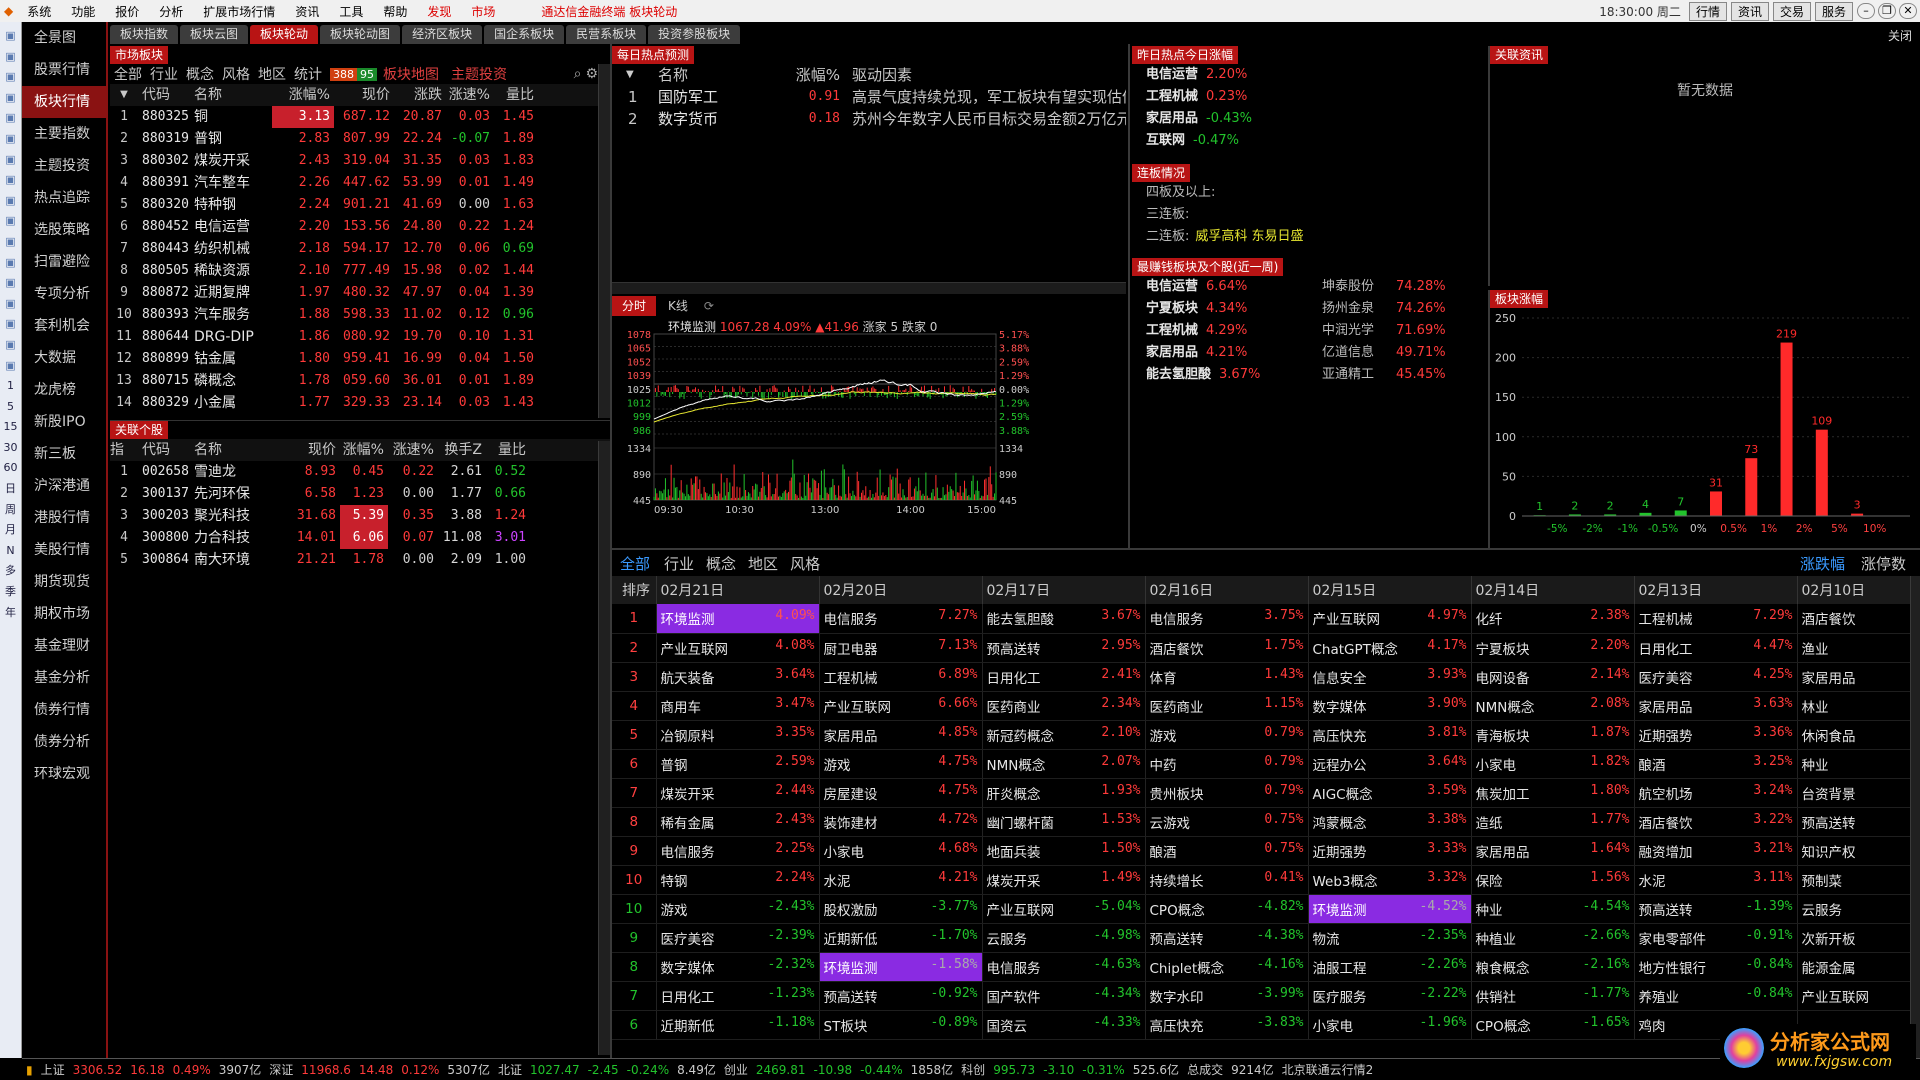  I want to click on yesterday-row: 工程机械 0.23%, so click(1314, 97).